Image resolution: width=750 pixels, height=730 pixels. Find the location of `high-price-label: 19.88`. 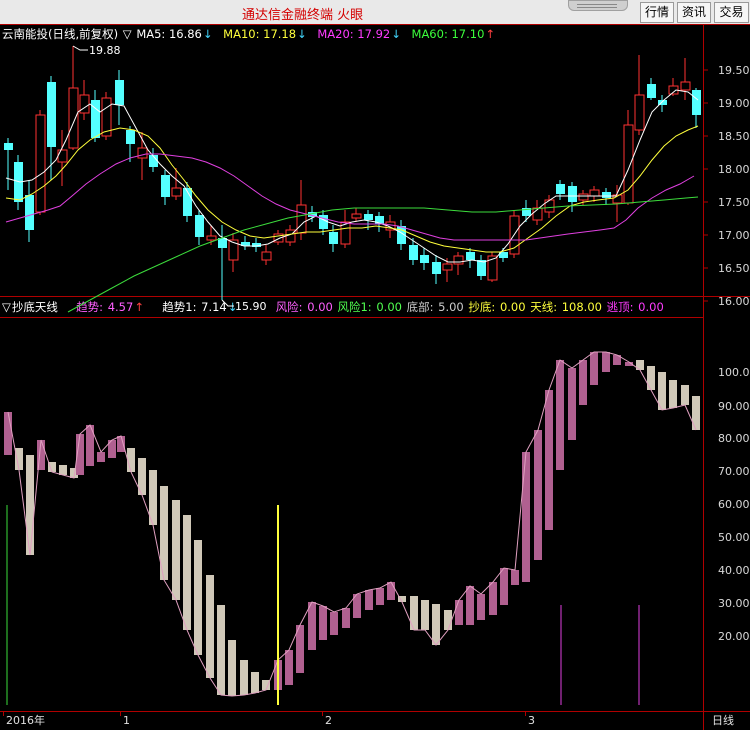

high-price-label: 19.88 is located at coordinates (105, 50).